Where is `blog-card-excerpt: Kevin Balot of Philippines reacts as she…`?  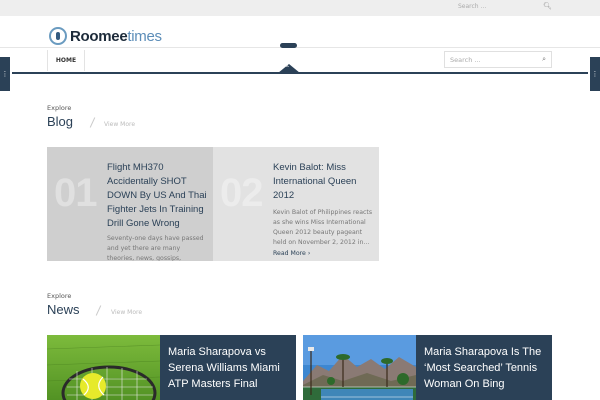 blog-card-excerpt: Kevin Balot of Philippines reacts as she… is located at coordinates (323, 227).